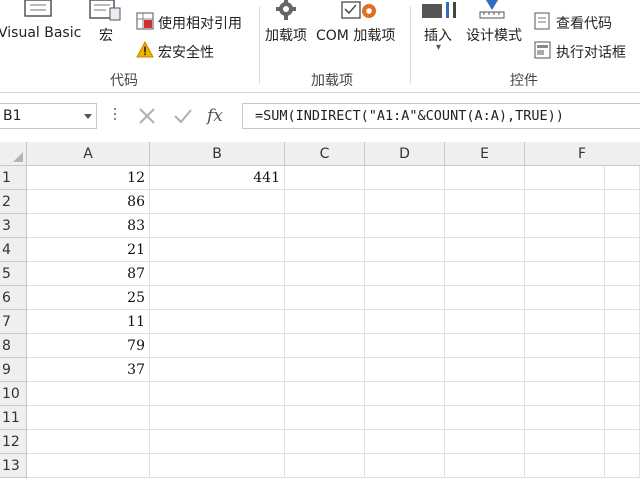 Image resolution: width=640 pixels, height=480 pixels. I want to click on cell-e1, so click(485, 178).